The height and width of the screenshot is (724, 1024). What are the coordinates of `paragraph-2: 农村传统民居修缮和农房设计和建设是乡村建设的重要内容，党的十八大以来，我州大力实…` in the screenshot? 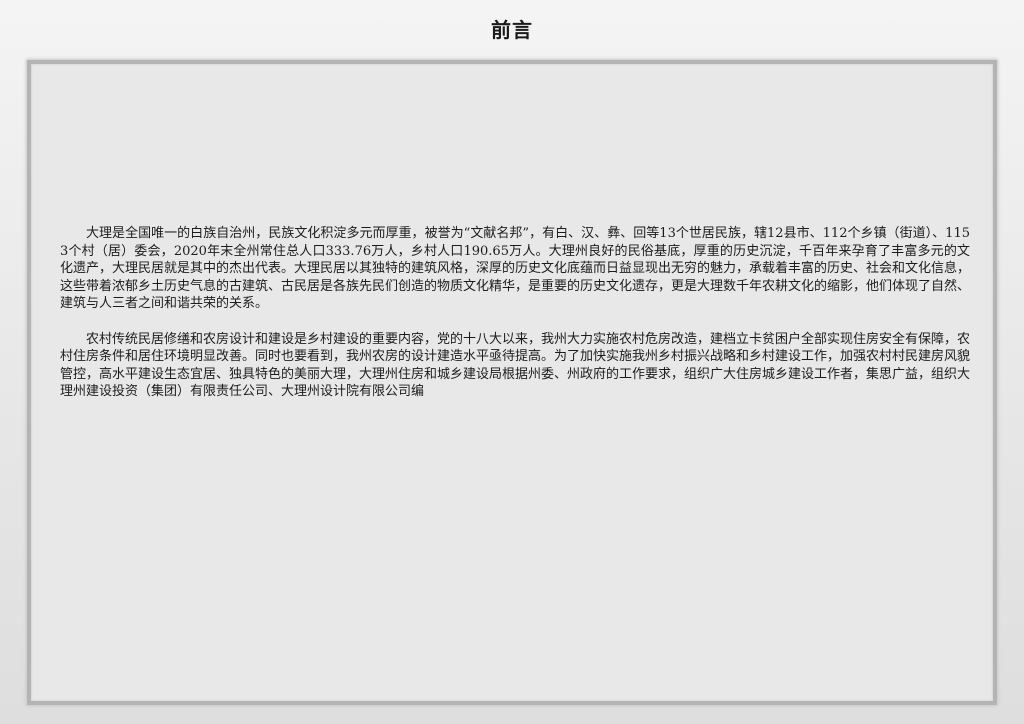 It's located at (515, 365).